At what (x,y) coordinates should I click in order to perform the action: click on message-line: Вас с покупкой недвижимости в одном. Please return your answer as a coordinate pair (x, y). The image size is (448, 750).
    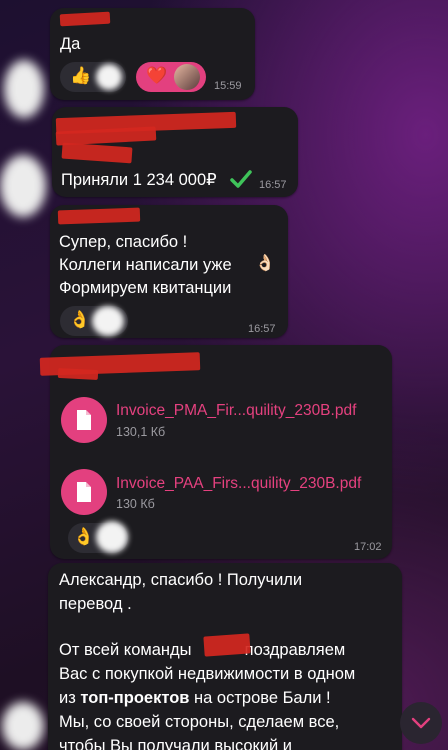
    Looking at the image, I should click on (207, 674).